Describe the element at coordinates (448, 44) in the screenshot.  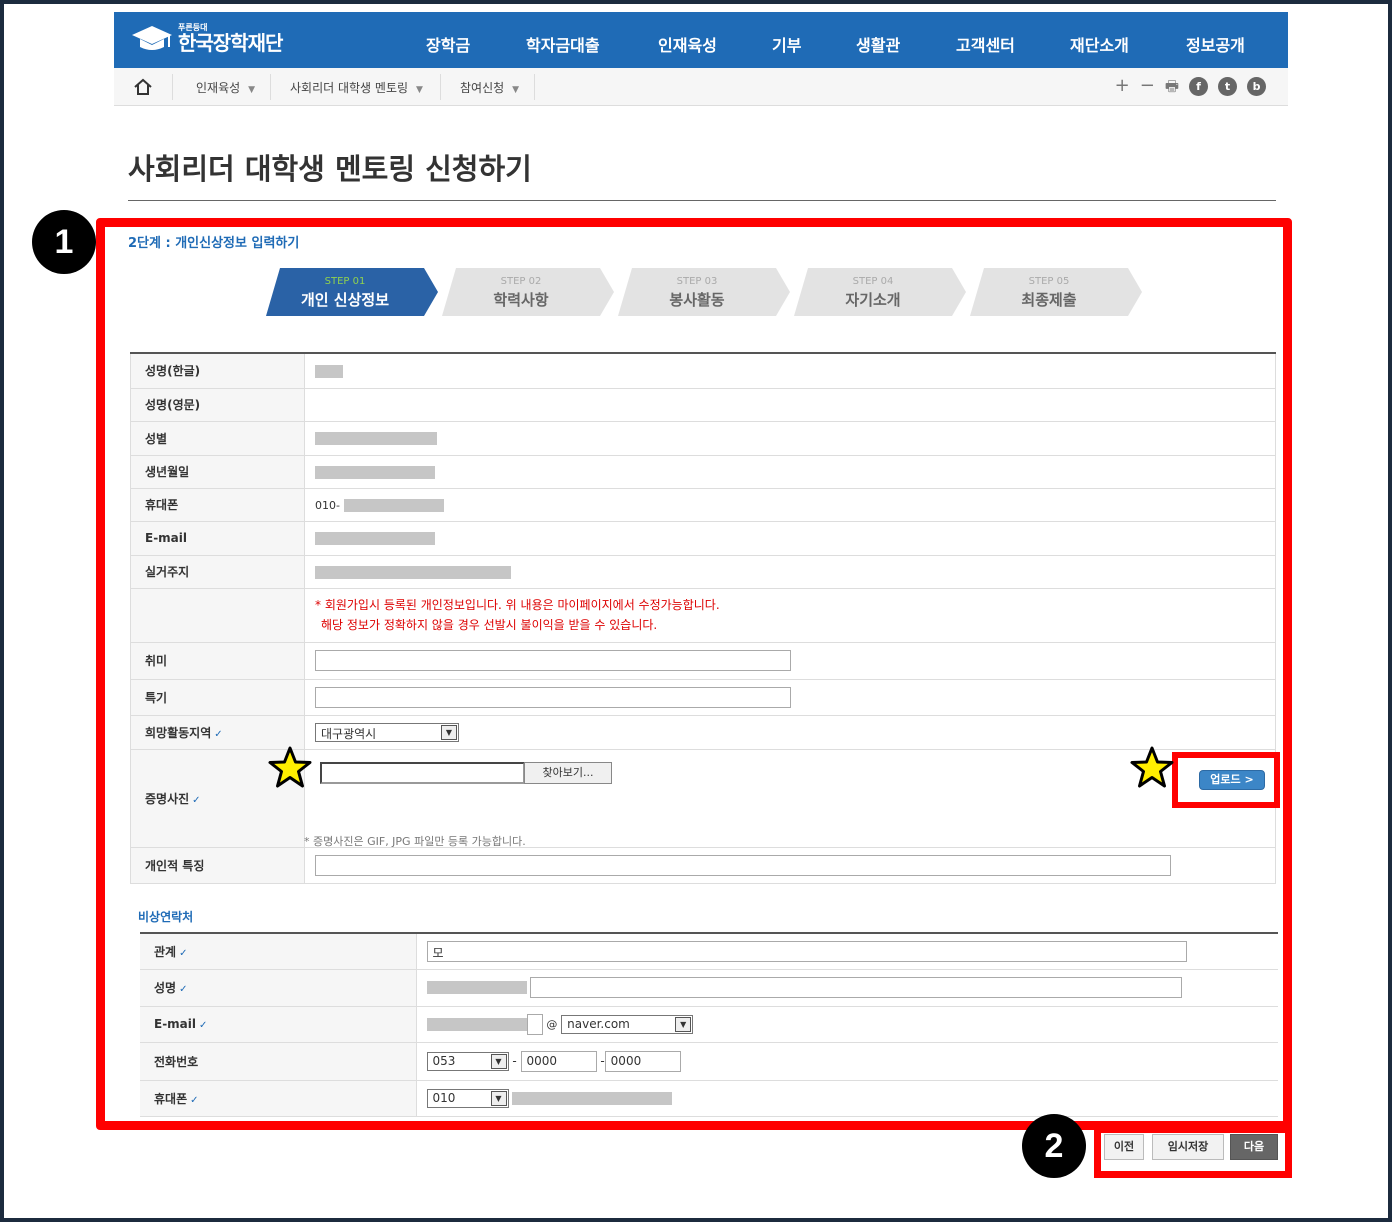
I see `menu-item-scholarship: 장학금` at that location.